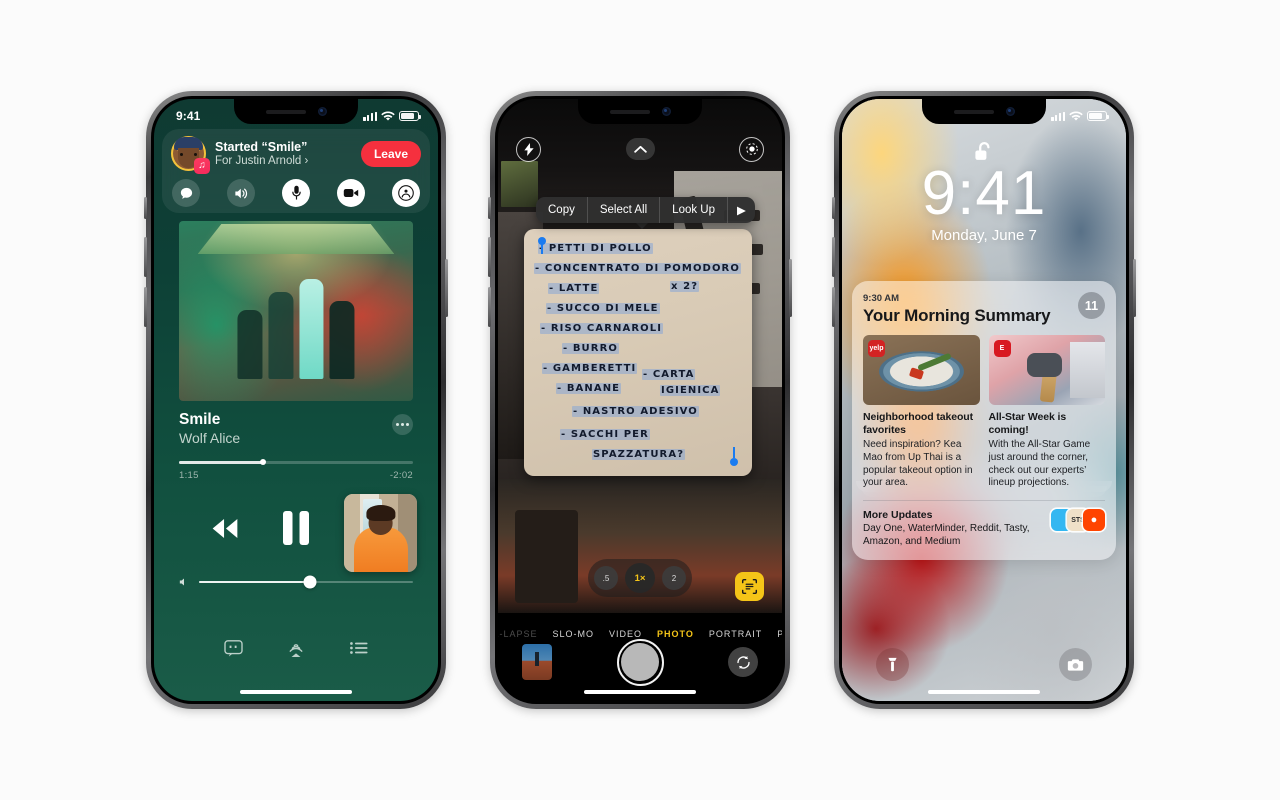  What do you see at coordinates (380, 512) in the screenshot?
I see `pip-person-hair` at bounding box center [380, 512].